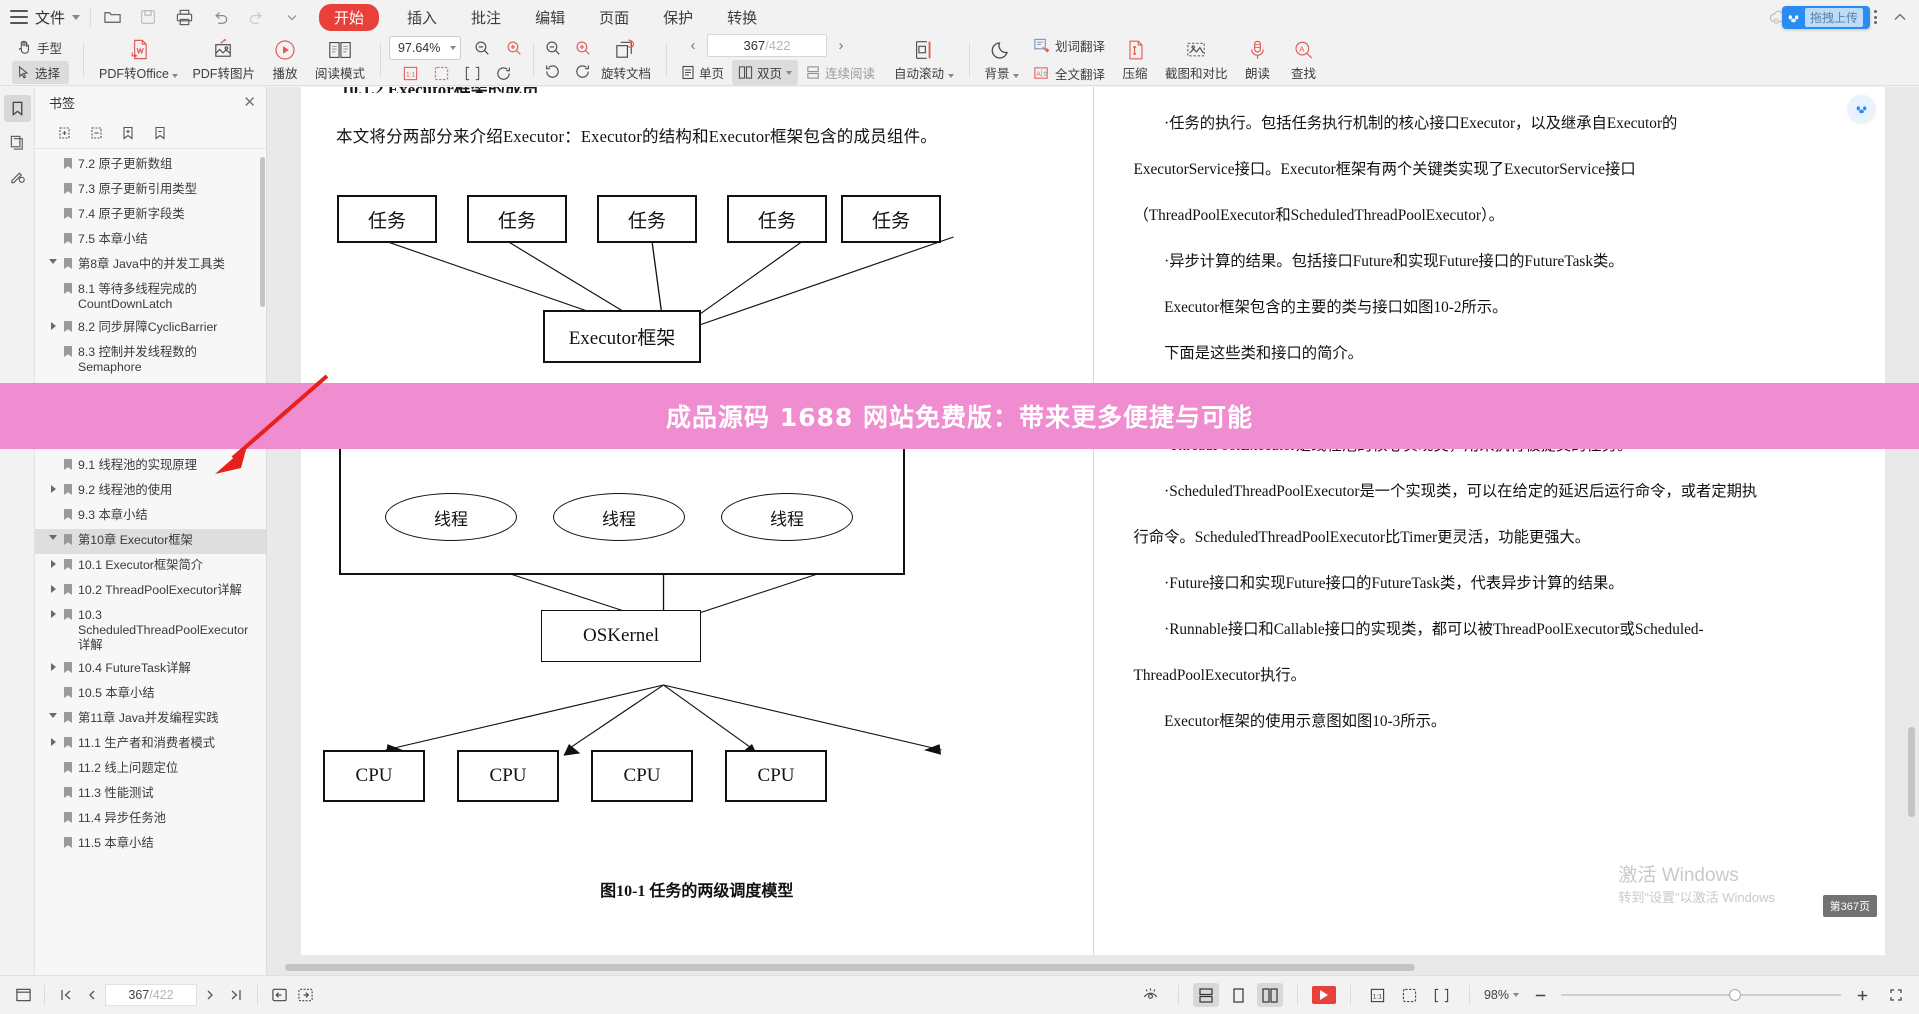  Describe the element at coordinates (262, 232) in the screenshot. I see `bookmark-scrollbar-thumb` at that location.